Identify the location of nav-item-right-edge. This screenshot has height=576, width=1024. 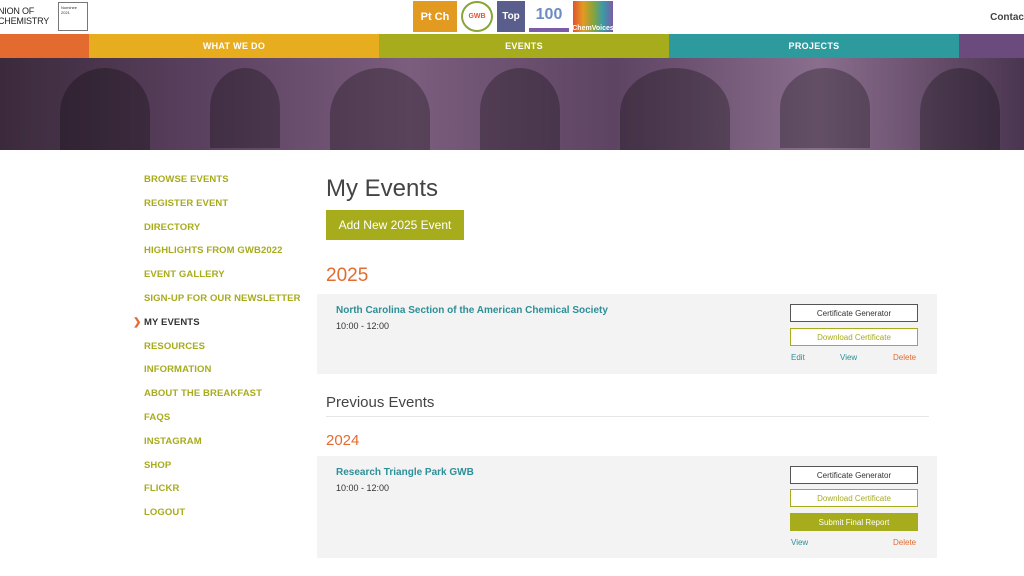
(991, 46).